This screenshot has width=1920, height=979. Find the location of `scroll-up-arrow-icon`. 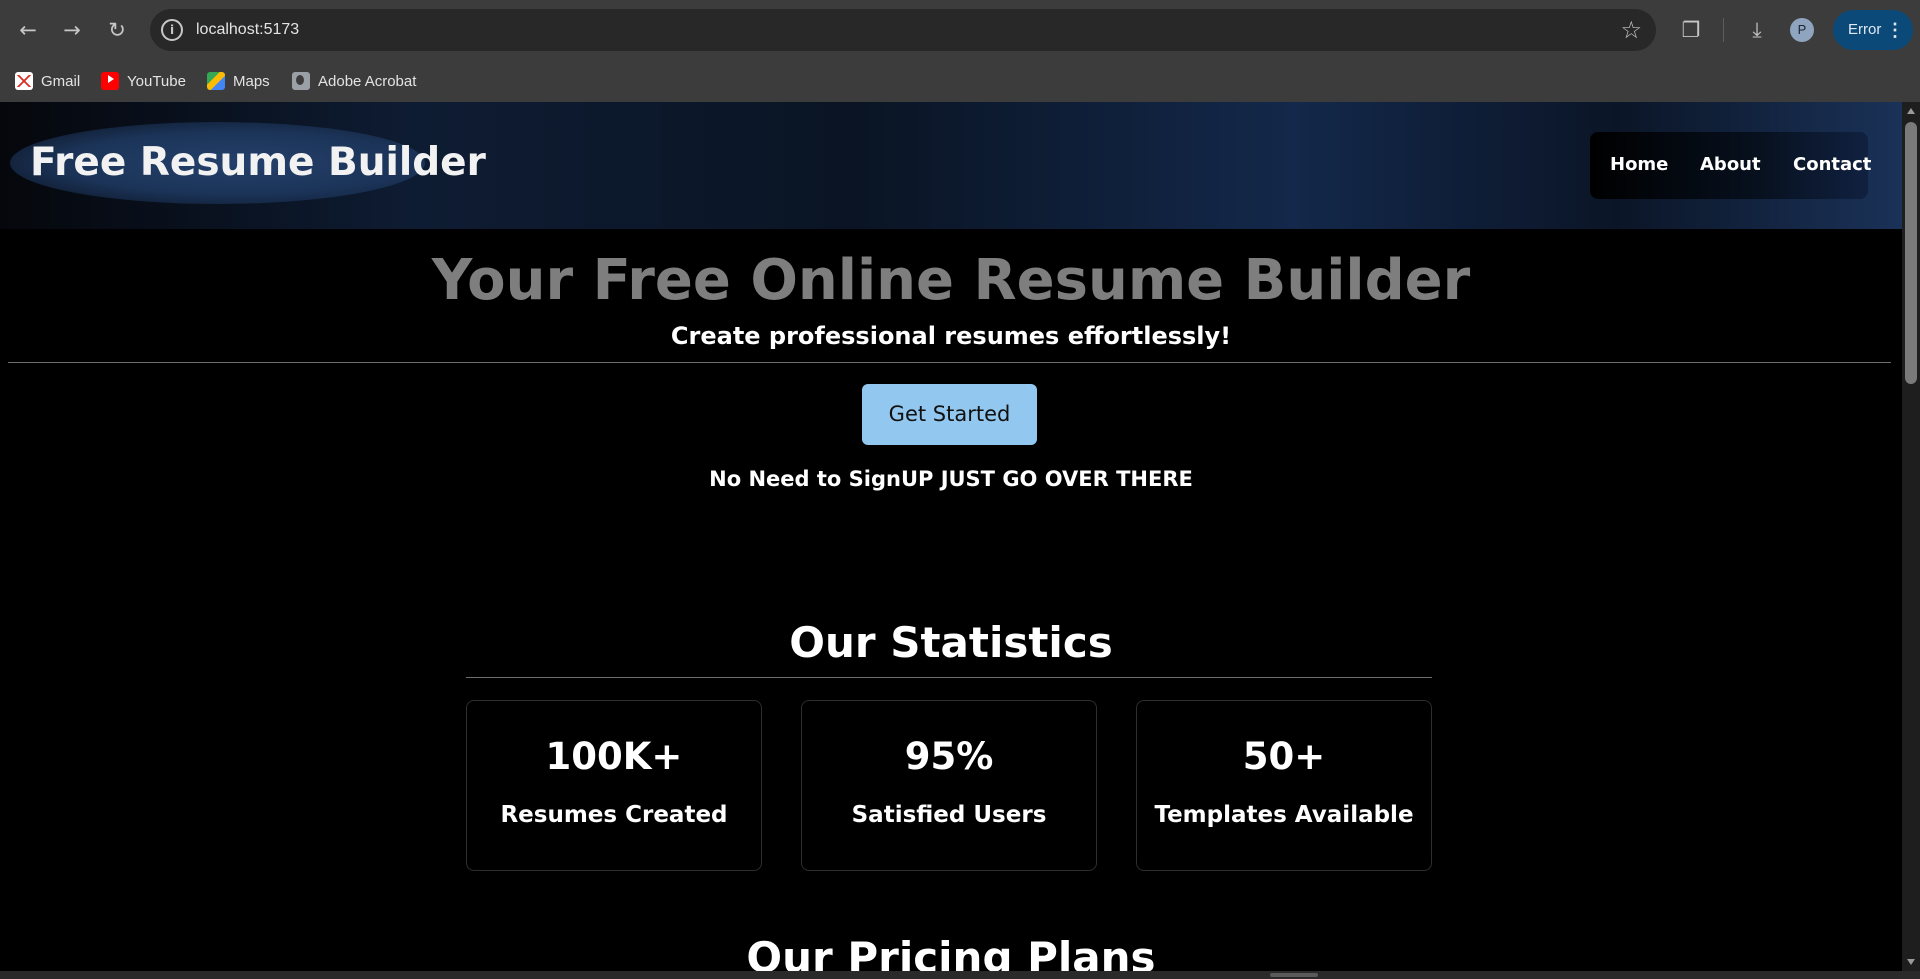

scroll-up-arrow-icon is located at coordinates (1911, 111).